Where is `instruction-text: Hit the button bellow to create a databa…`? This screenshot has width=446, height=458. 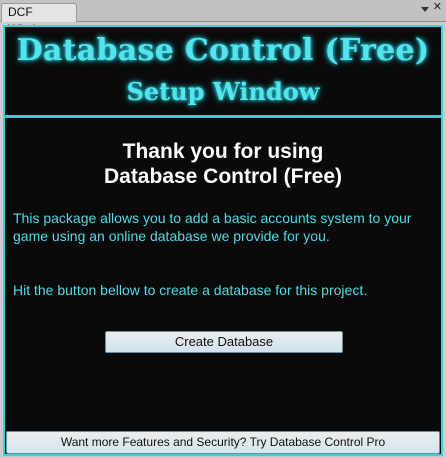
instruction-text: Hit the button bellow to create a databa… is located at coordinates (190, 290).